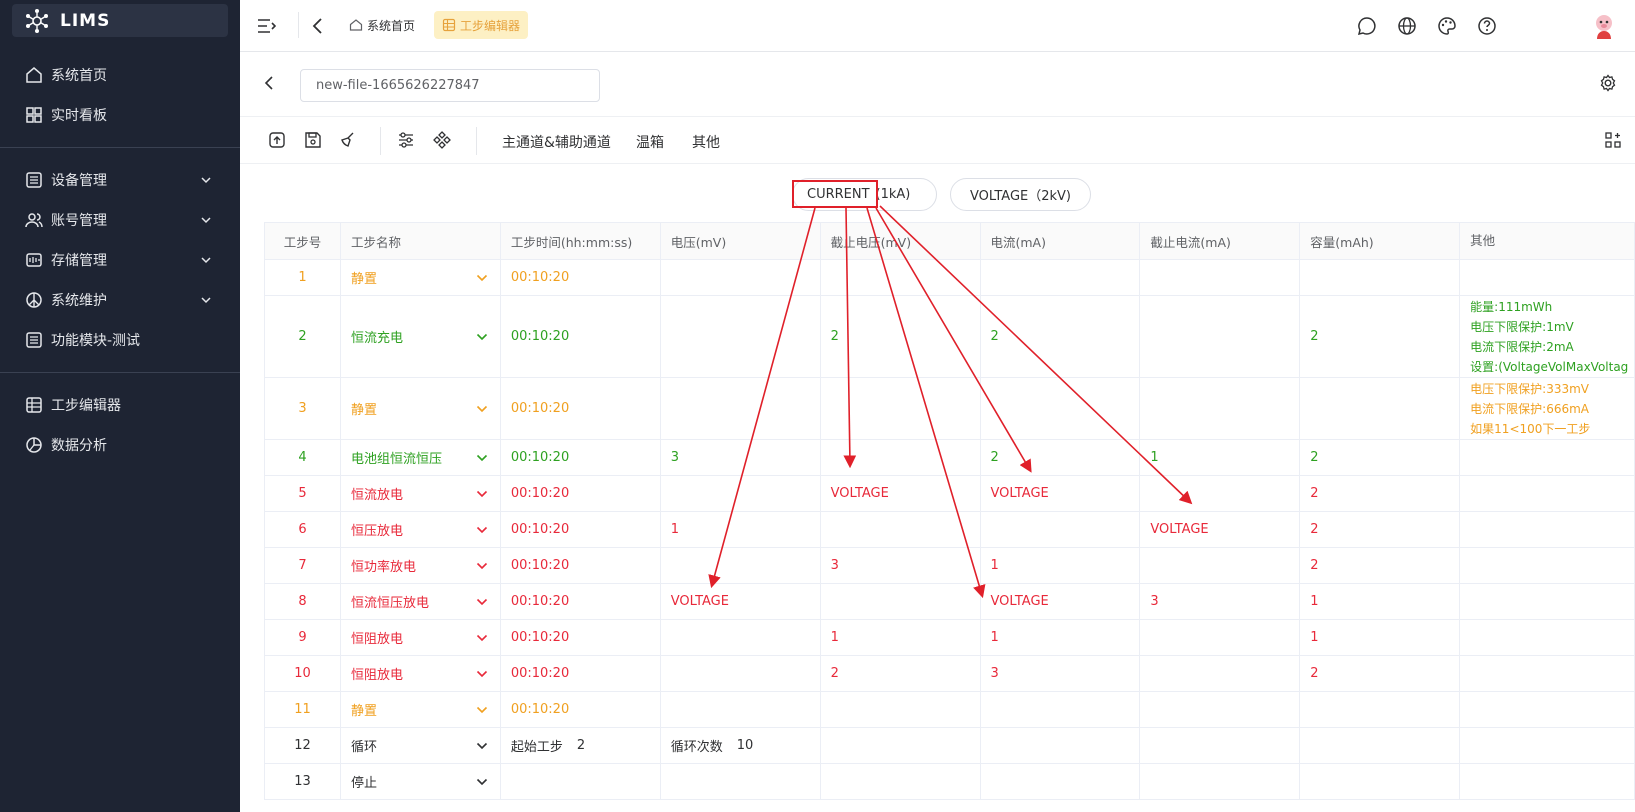 This screenshot has width=1635, height=812. Describe the element at coordinates (421, 529) in the screenshot. I see `step-name-select: 恒压放电` at that location.